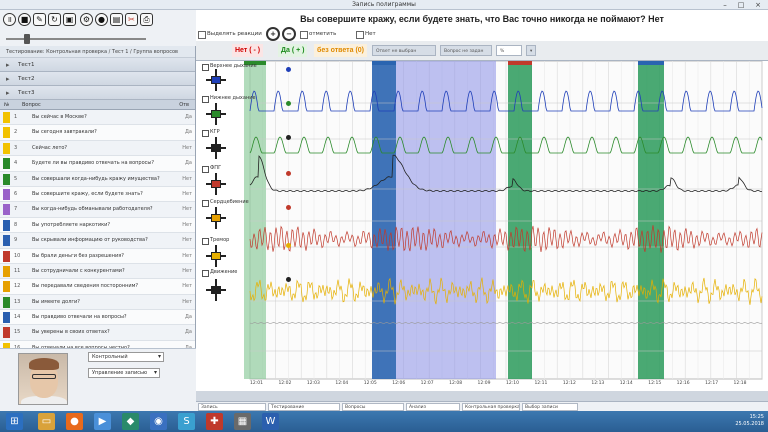 The height and width of the screenshot is (432, 768). Describe the element at coordinates (211, 169) in the screenshot. I see `channel-label: ФПГ` at that location.